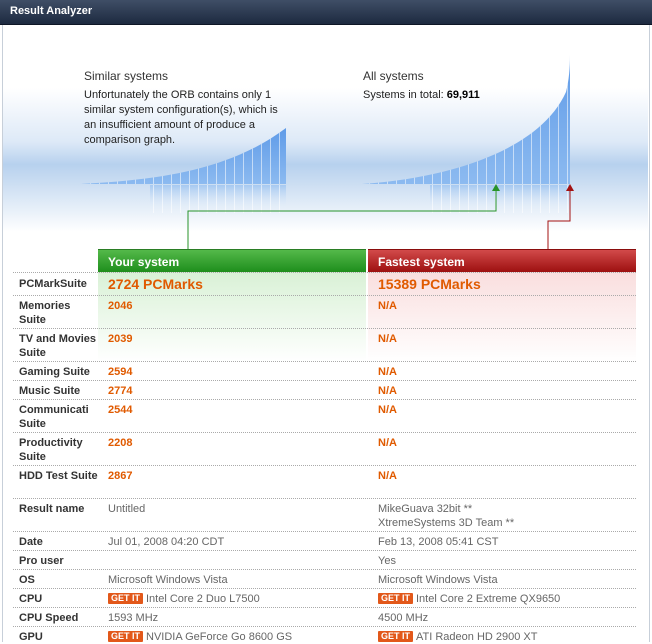 This screenshot has width=652, height=644. What do you see at coordinates (393, 76) in the screenshot?
I see `all-systems-title: All systems` at bounding box center [393, 76].